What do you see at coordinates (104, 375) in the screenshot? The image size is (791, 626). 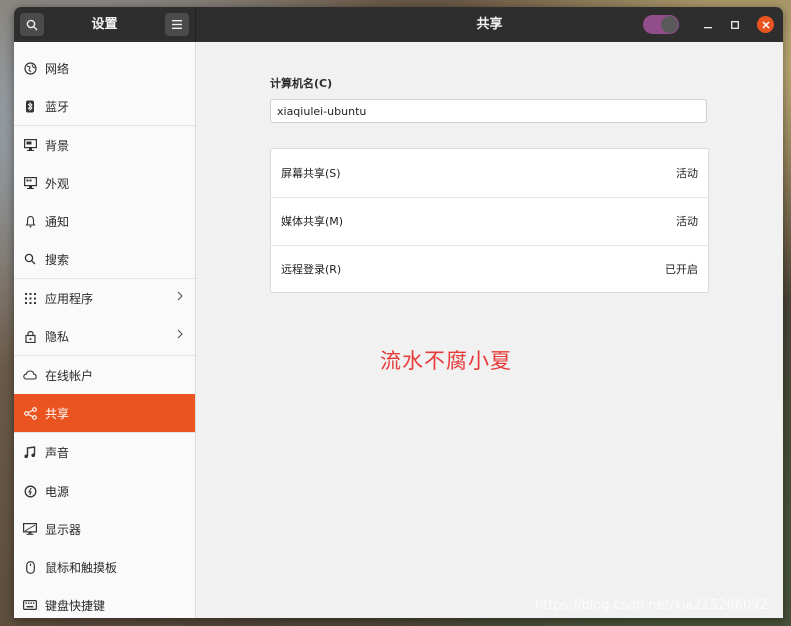 I see `sidebar-item-online-accounts: 在线帐户` at bounding box center [104, 375].